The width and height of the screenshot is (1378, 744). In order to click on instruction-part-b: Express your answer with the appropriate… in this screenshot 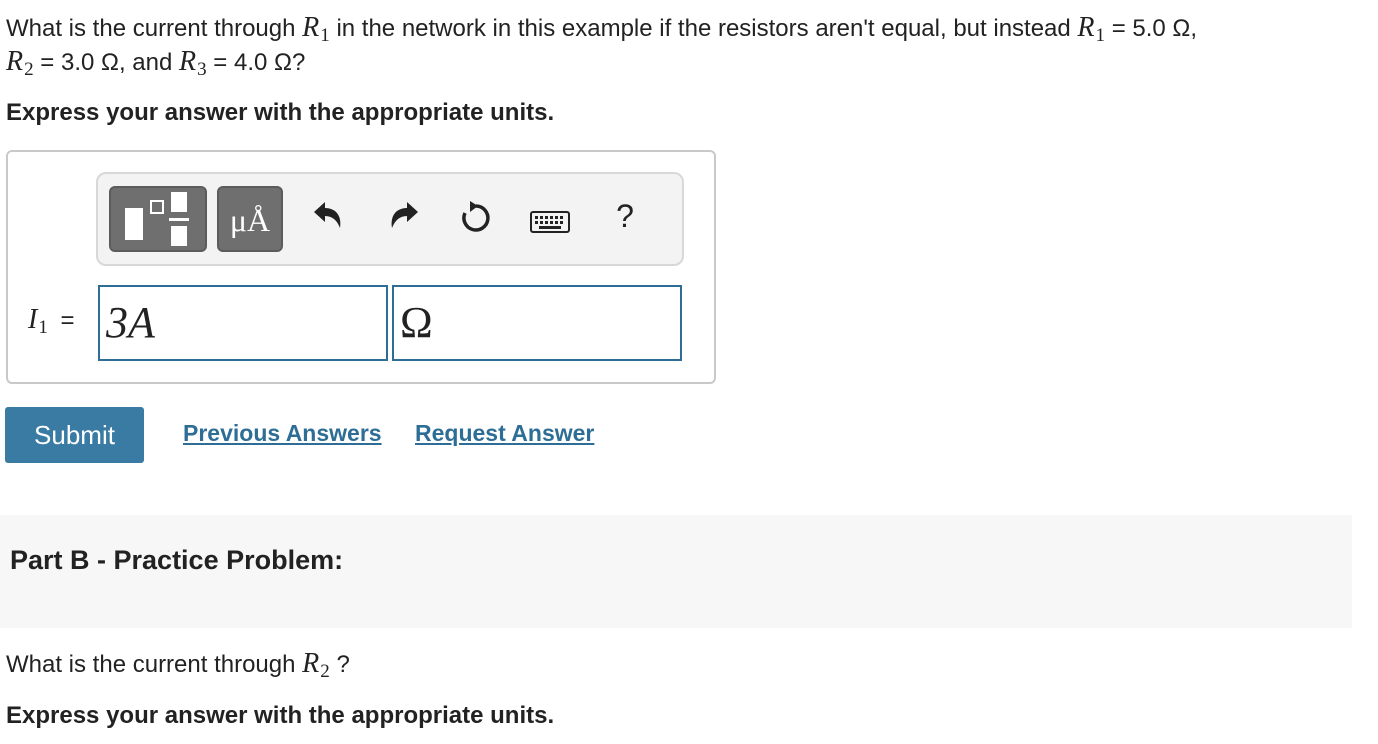, I will do `click(280, 715)`.